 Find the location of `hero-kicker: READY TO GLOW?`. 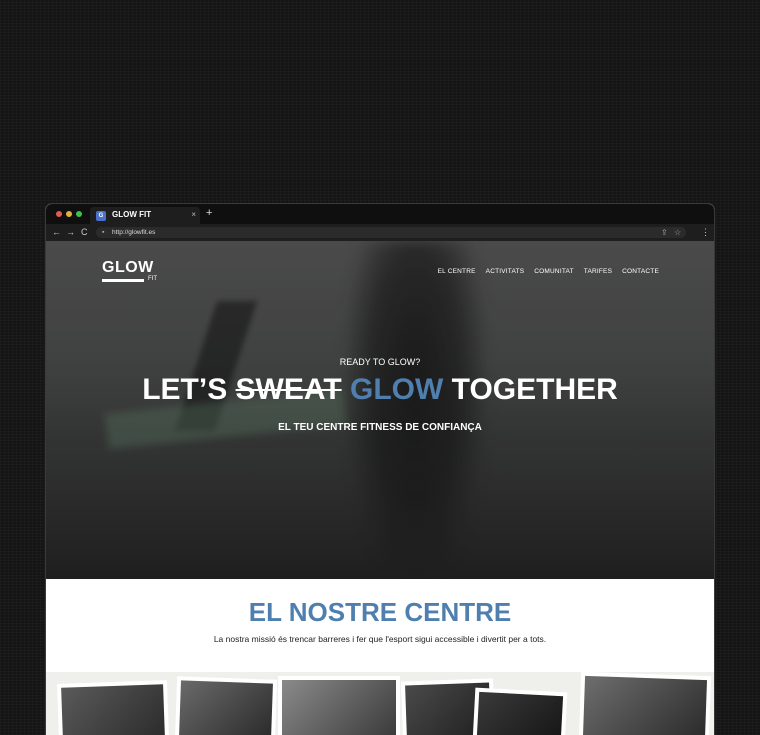

hero-kicker: READY TO GLOW? is located at coordinates (380, 362).